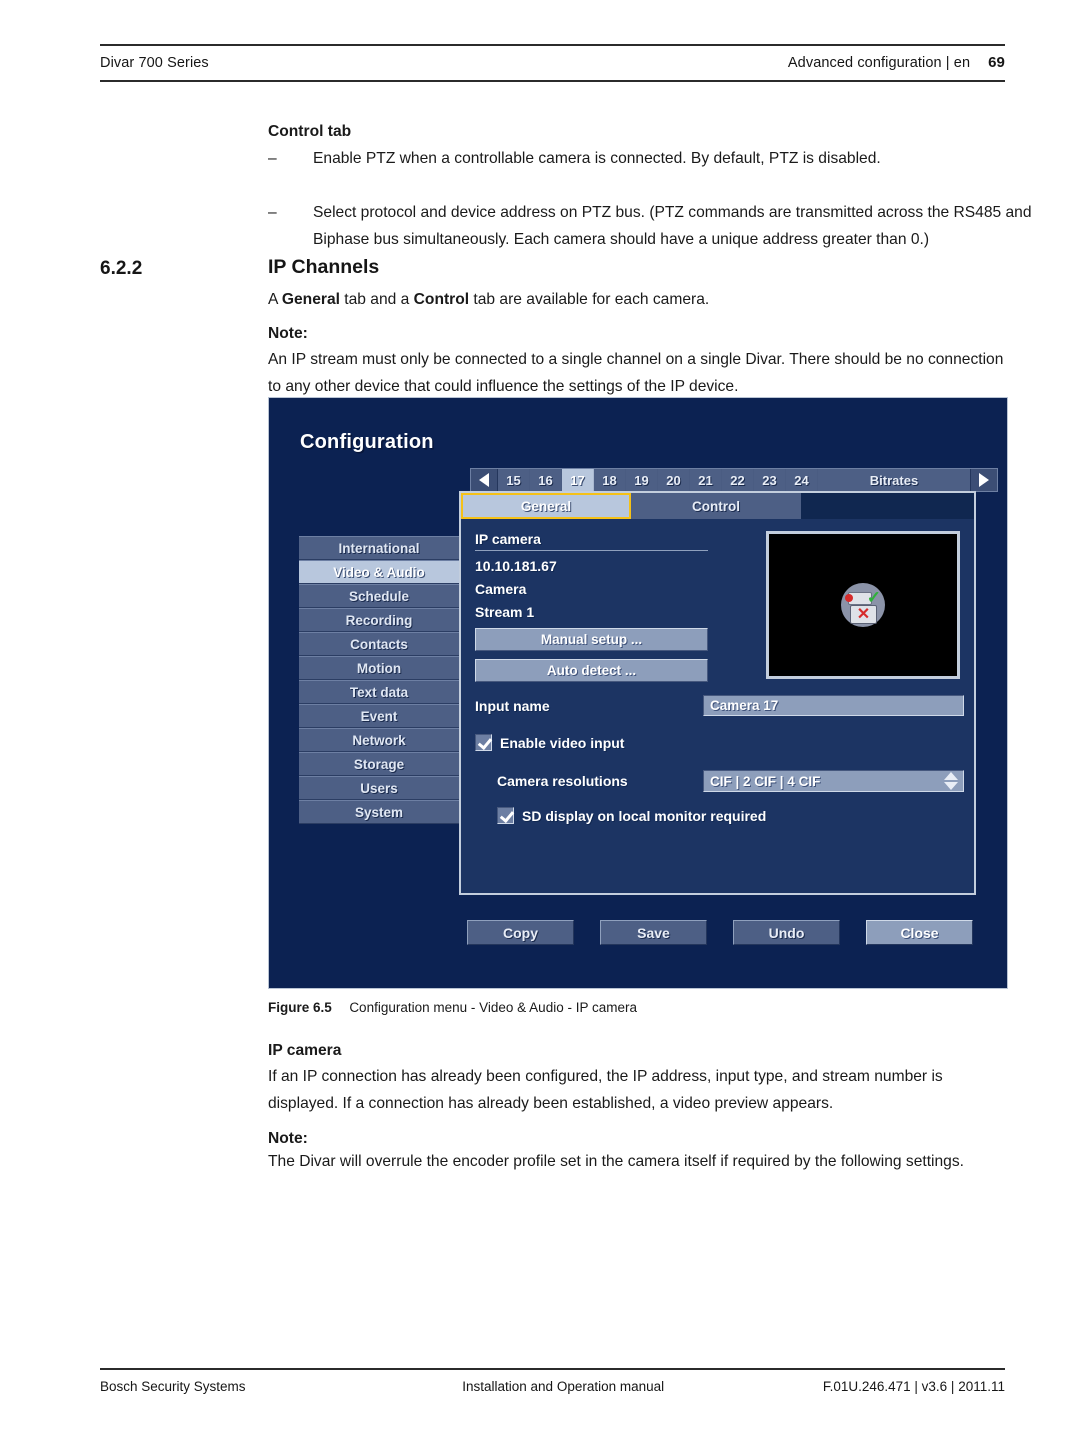  I want to click on sidebar-item-event: Event, so click(379, 716).